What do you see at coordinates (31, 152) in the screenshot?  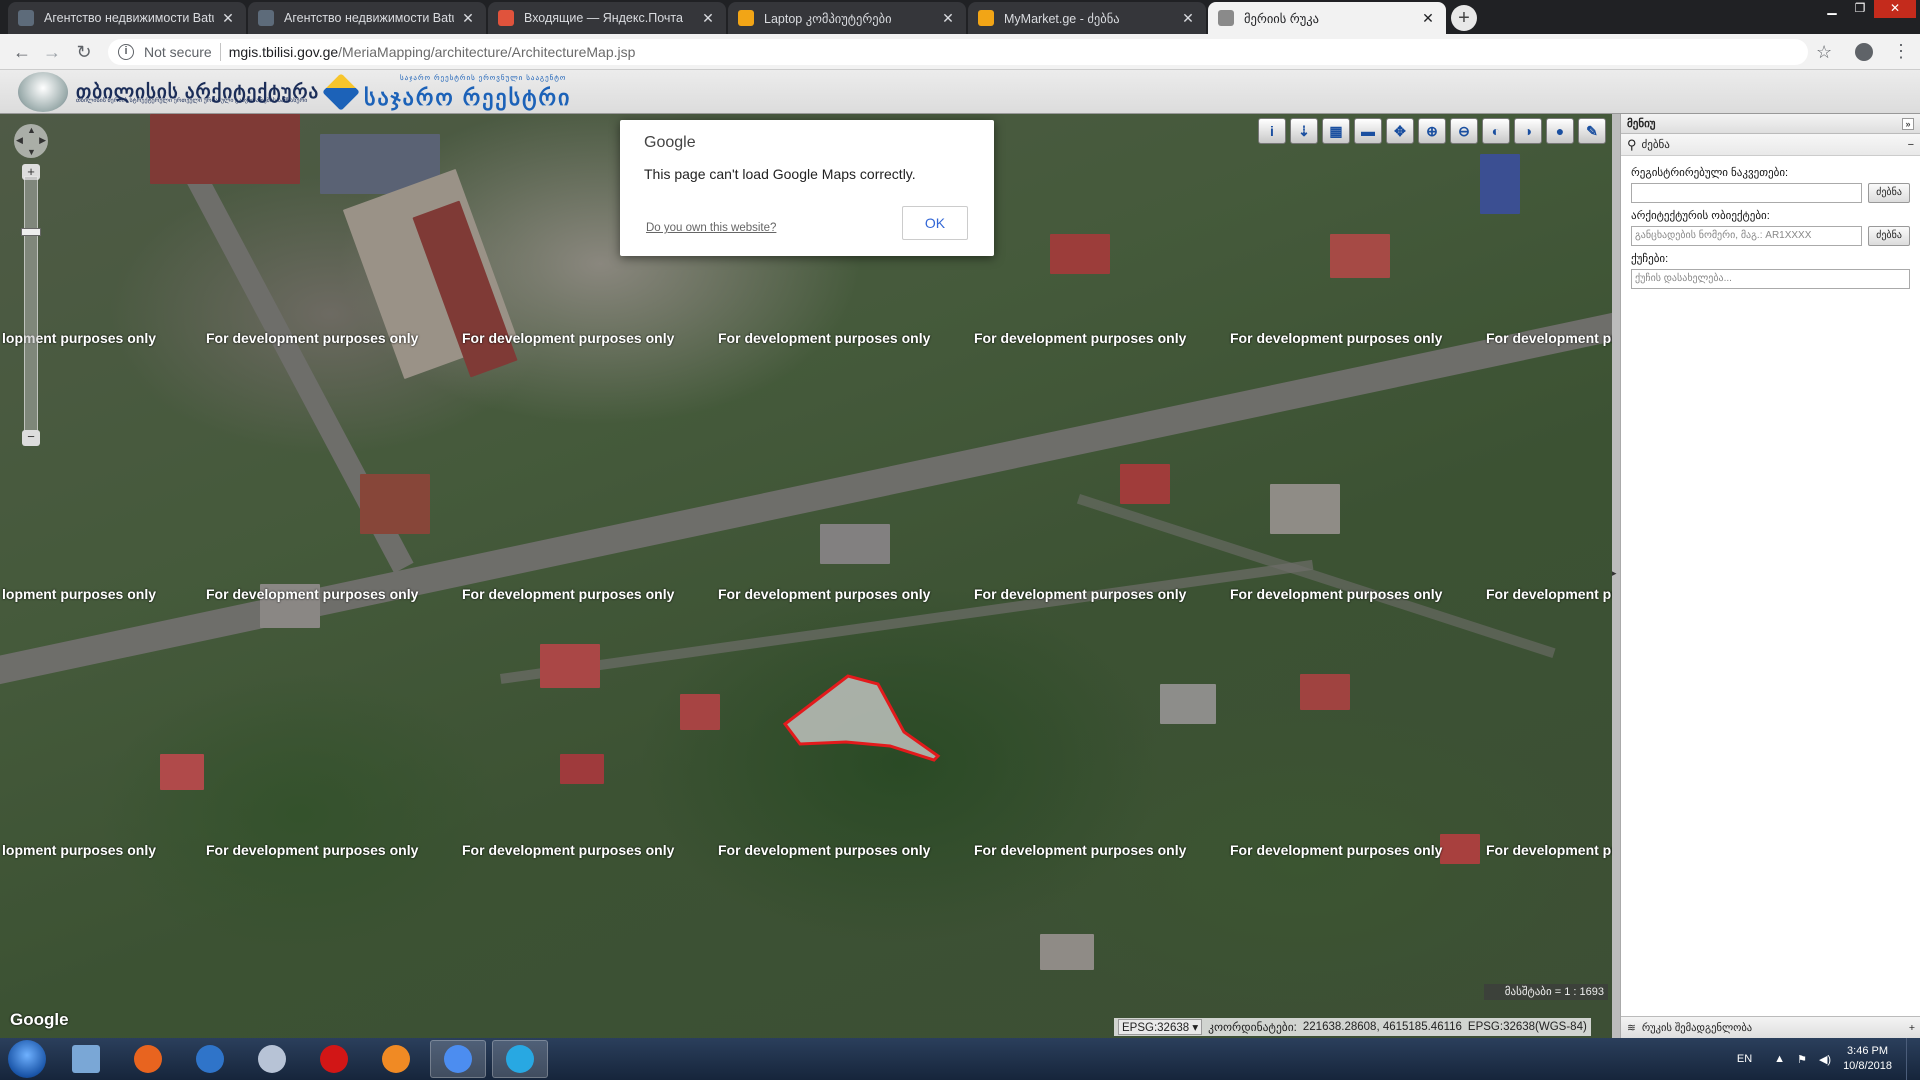 I see `pan-down-icon: ▼` at bounding box center [31, 152].